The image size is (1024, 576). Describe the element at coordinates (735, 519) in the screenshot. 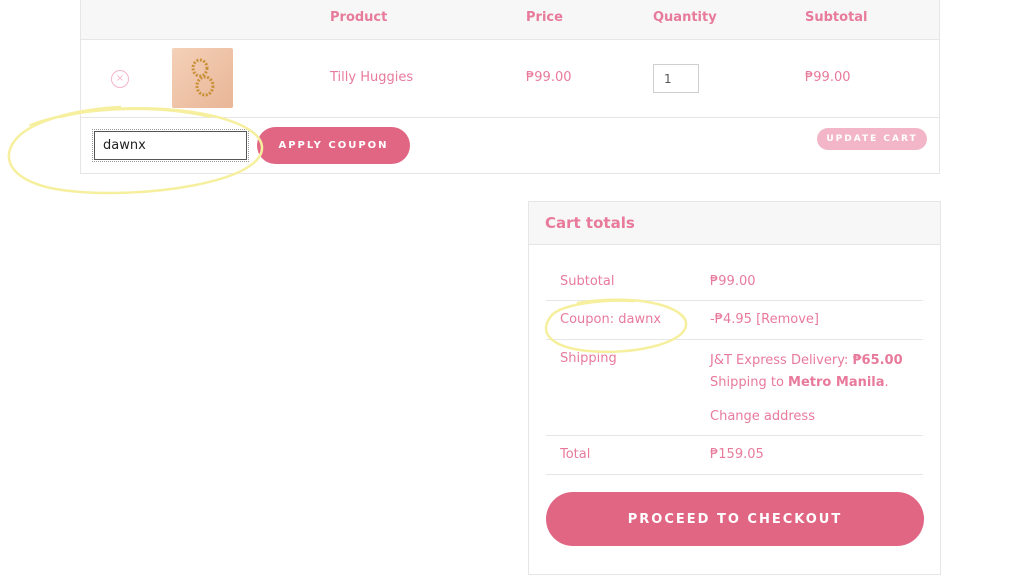

I see `proceed-to-checkout-button: PROCEED TO CHECKOUT` at that location.